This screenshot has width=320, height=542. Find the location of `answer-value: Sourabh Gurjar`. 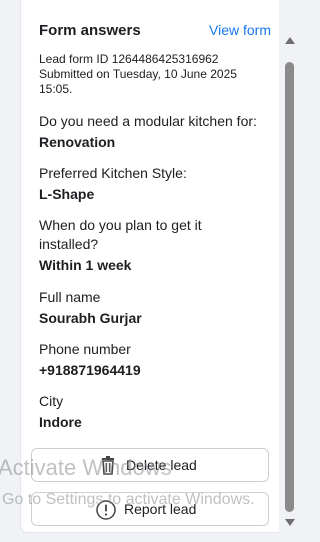

answer-value: Sourabh Gurjar is located at coordinates (90, 318).